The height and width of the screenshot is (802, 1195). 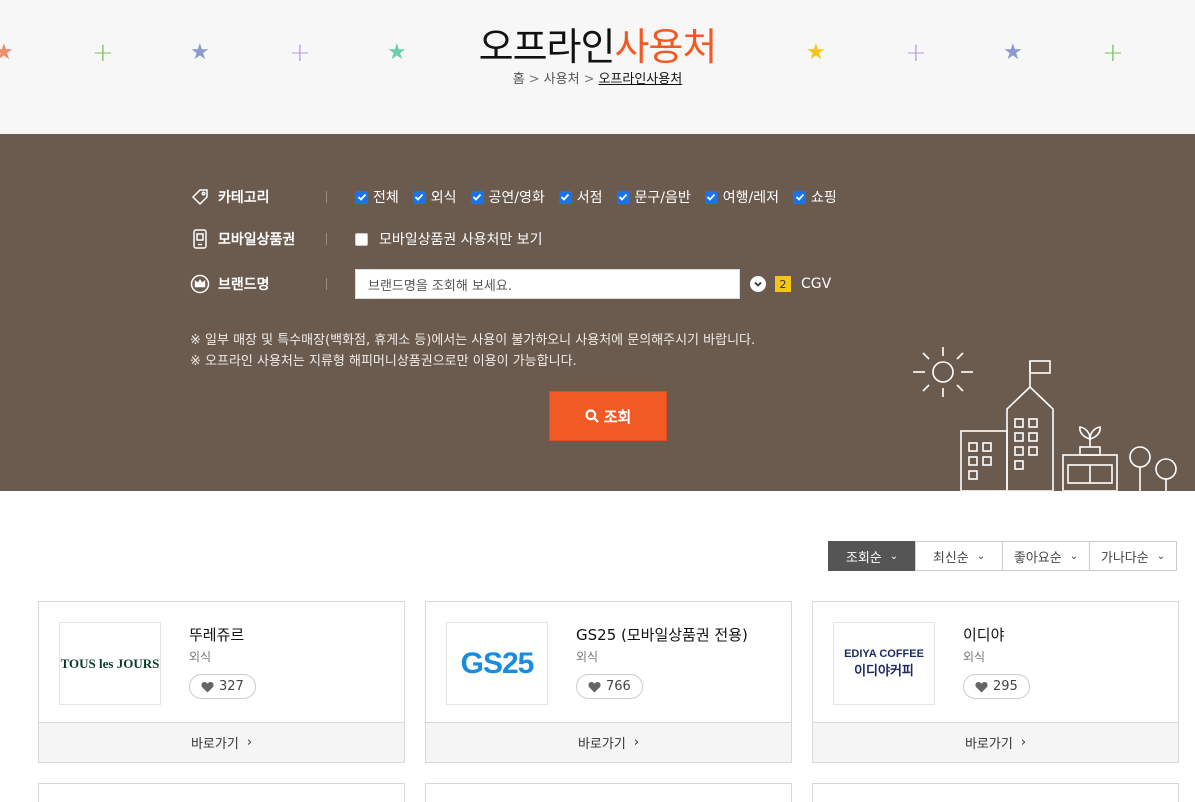 I want to click on like-count: 327, so click(x=231, y=686).